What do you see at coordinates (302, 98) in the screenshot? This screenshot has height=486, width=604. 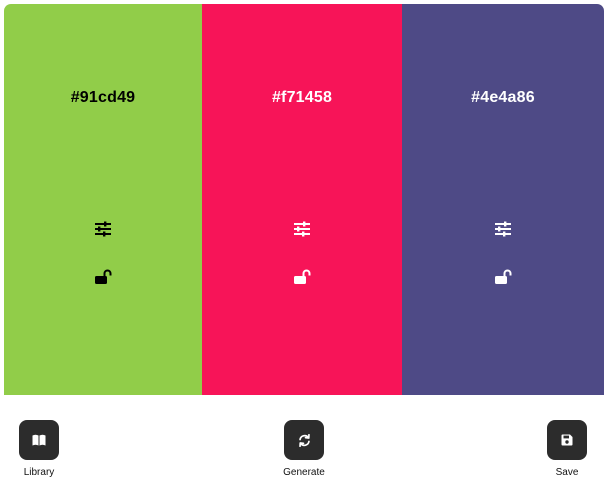 I see `hex-code-label: #f71458` at bounding box center [302, 98].